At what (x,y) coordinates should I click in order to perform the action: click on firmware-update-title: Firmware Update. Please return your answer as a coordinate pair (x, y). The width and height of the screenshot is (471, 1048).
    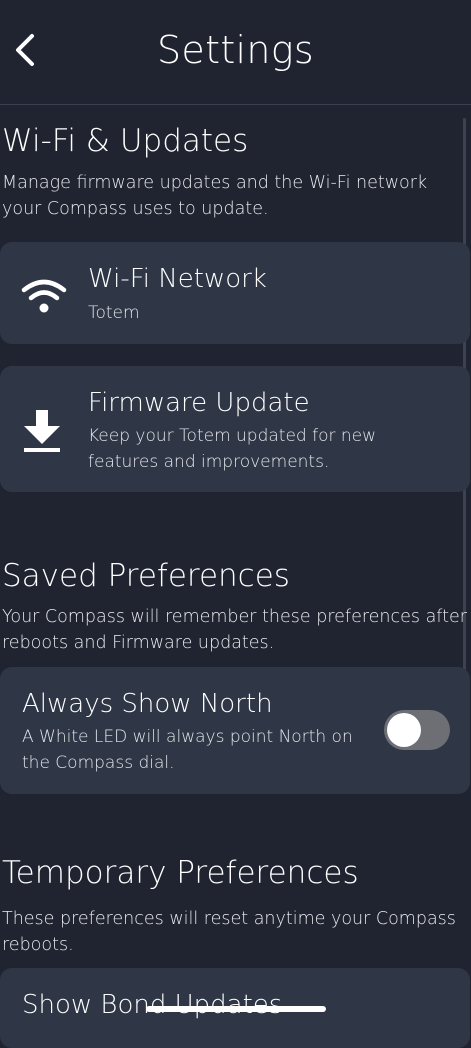
    Looking at the image, I should click on (199, 403).